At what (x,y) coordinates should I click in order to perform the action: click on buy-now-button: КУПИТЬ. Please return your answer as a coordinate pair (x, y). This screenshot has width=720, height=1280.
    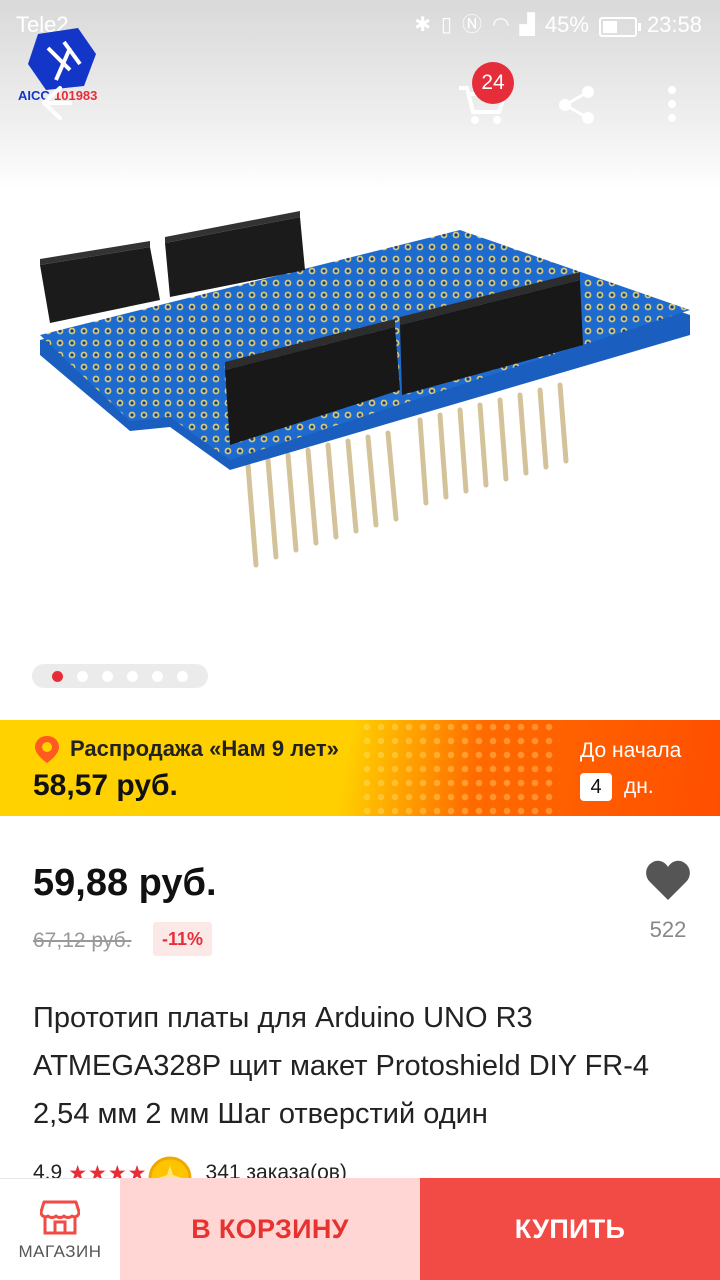
    Looking at the image, I should click on (570, 1229).